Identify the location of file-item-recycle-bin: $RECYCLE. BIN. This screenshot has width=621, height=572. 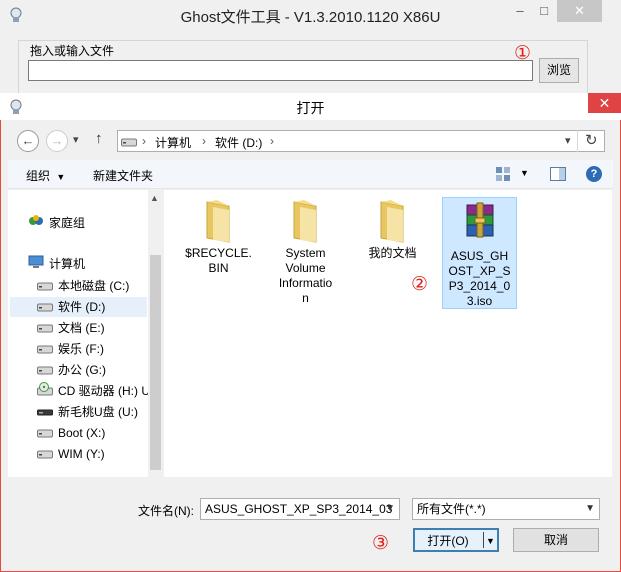
(218, 248).